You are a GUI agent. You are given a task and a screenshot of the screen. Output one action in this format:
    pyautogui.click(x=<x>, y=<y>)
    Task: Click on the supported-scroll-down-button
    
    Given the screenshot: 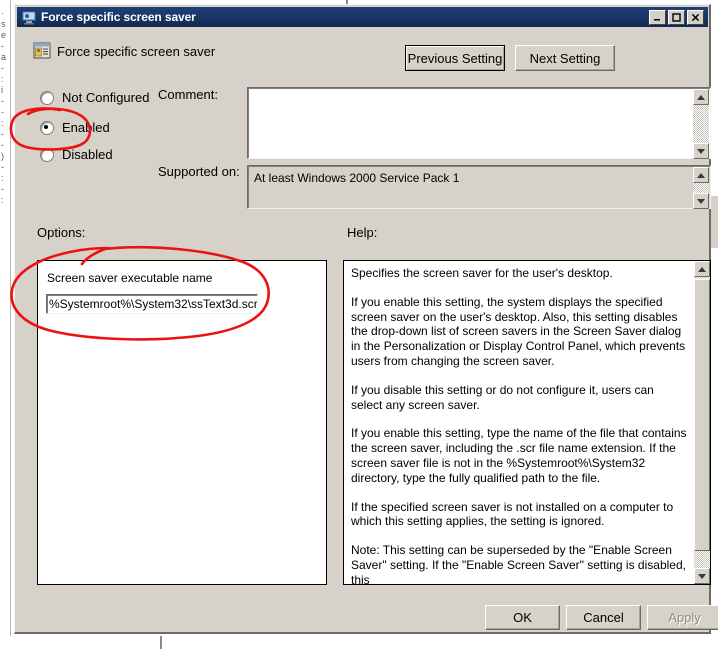 What is the action you would take?
    pyautogui.click(x=701, y=201)
    